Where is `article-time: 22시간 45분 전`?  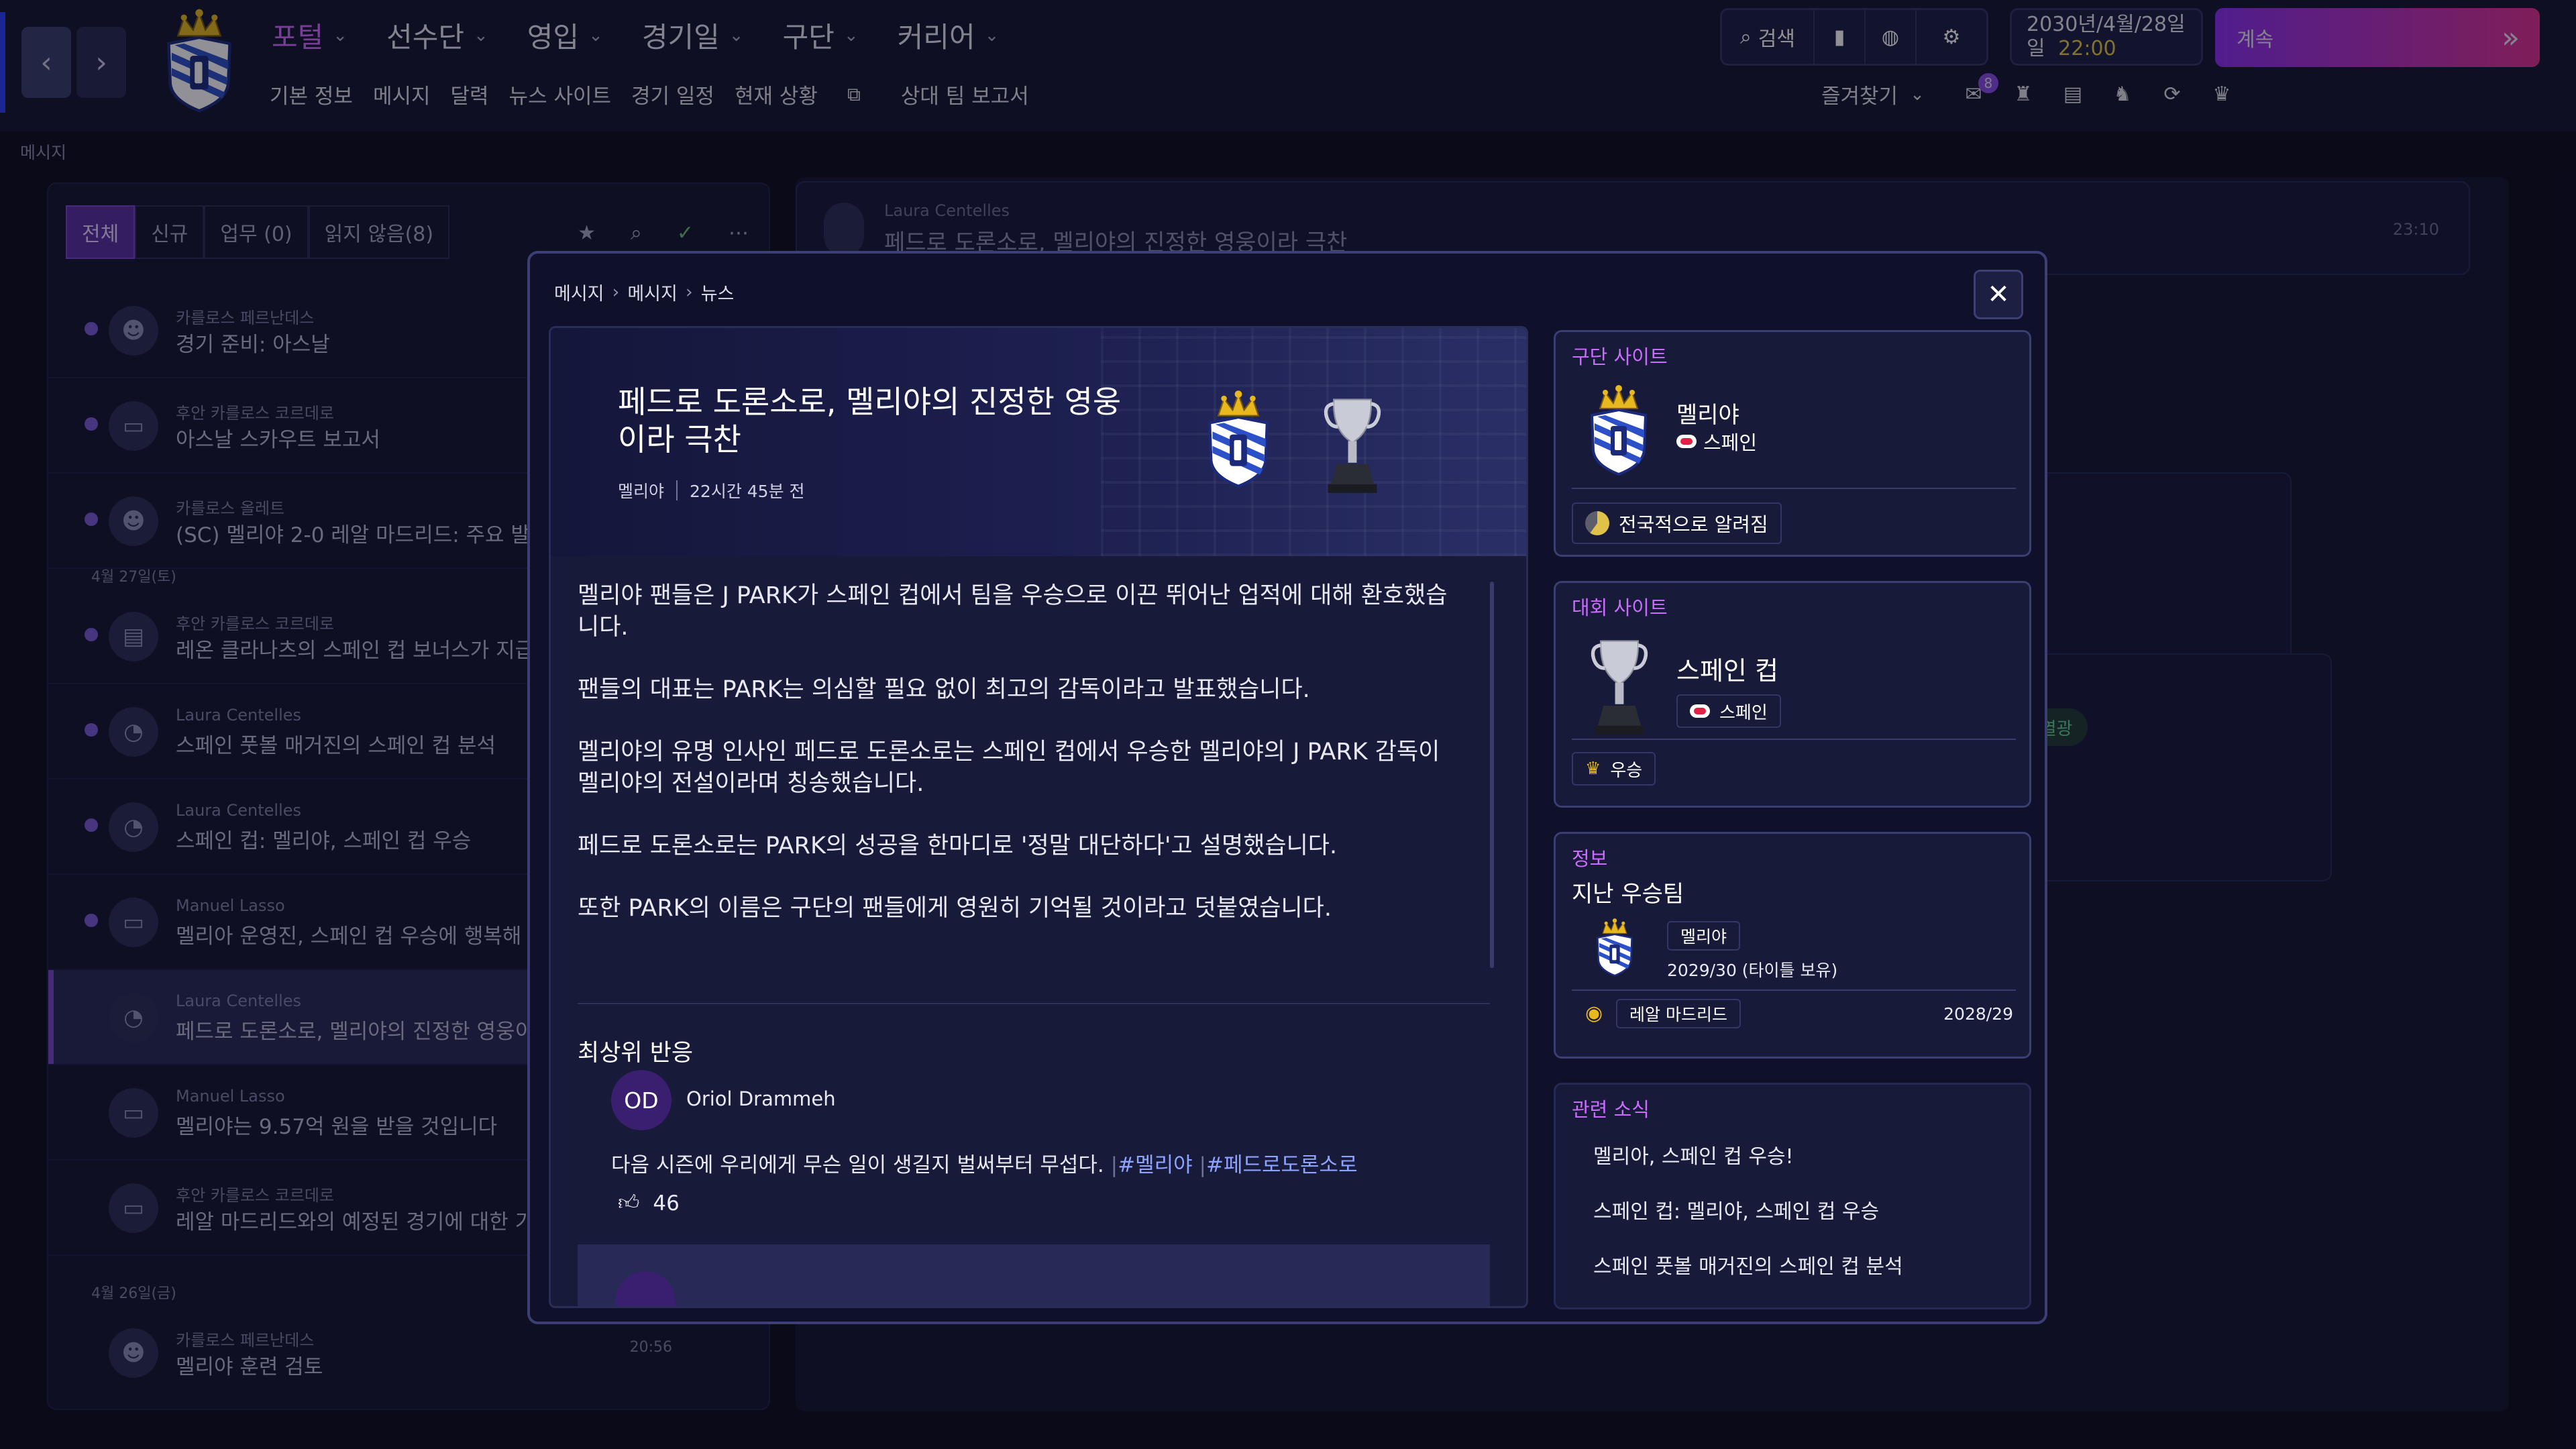
article-time: 22시간 45분 전 is located at coordinates (747, 491).